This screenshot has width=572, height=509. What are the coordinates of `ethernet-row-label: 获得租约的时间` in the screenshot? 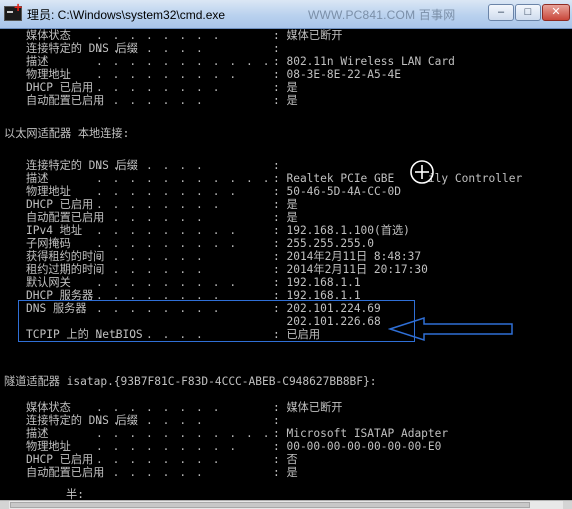 It's located at (65, 256).